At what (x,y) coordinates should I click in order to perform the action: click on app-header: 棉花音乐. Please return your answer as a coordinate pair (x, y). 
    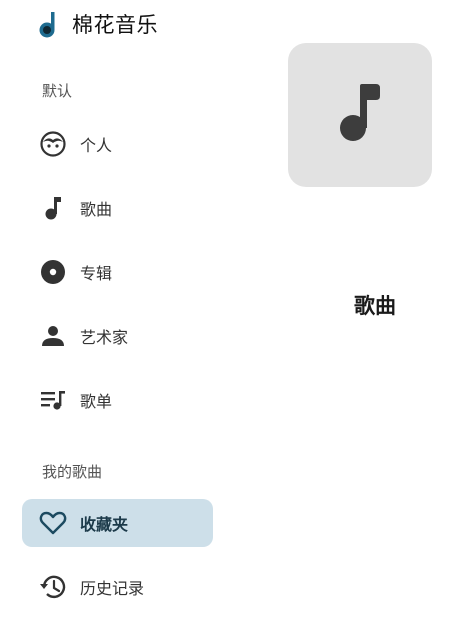
    Looking at the image, I should click on (98, 24).